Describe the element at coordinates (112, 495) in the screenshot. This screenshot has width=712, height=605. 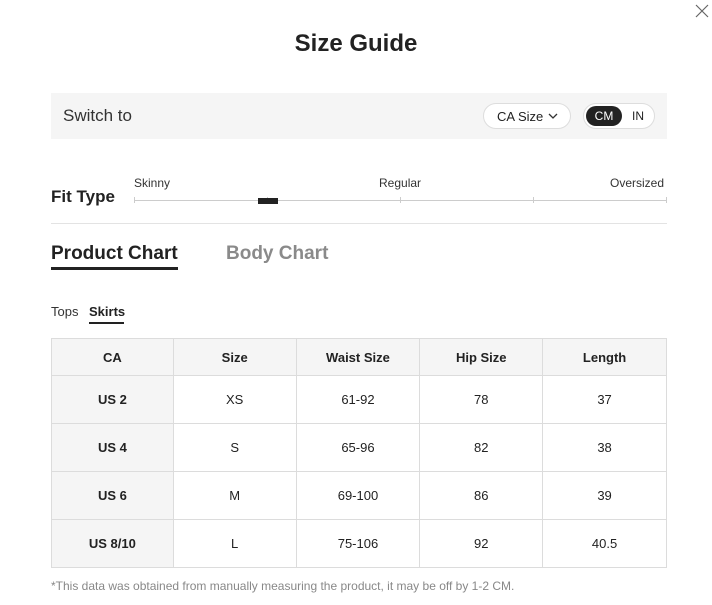
I see `cell-ca: US 6` at that location.